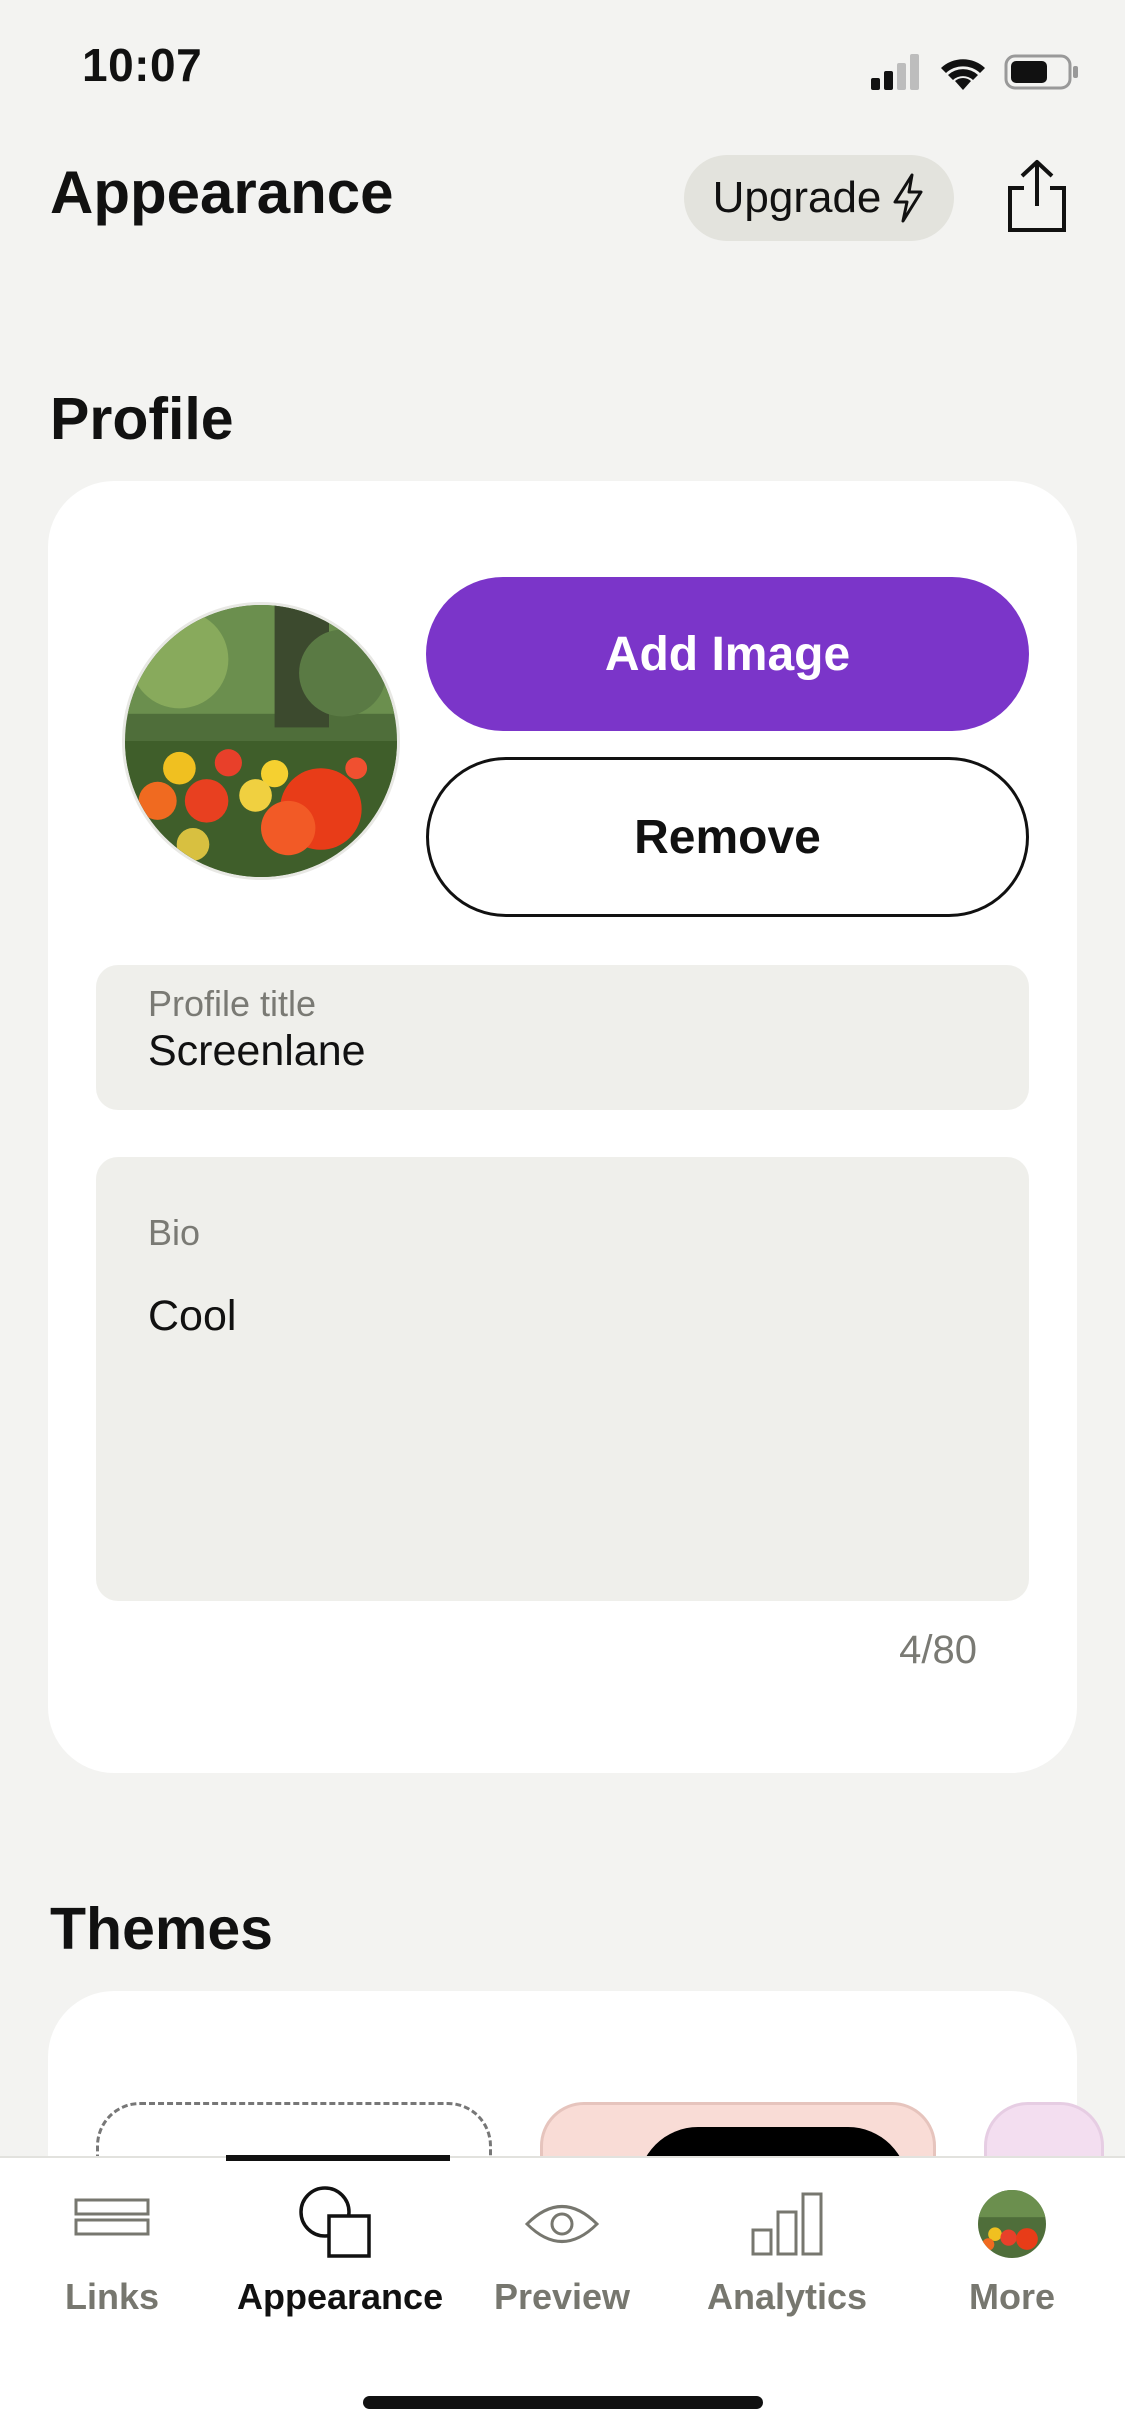 Image resolution: width=1125 pixels, height=2436 pixels. I want to click on status-icons, so click(974, 72).